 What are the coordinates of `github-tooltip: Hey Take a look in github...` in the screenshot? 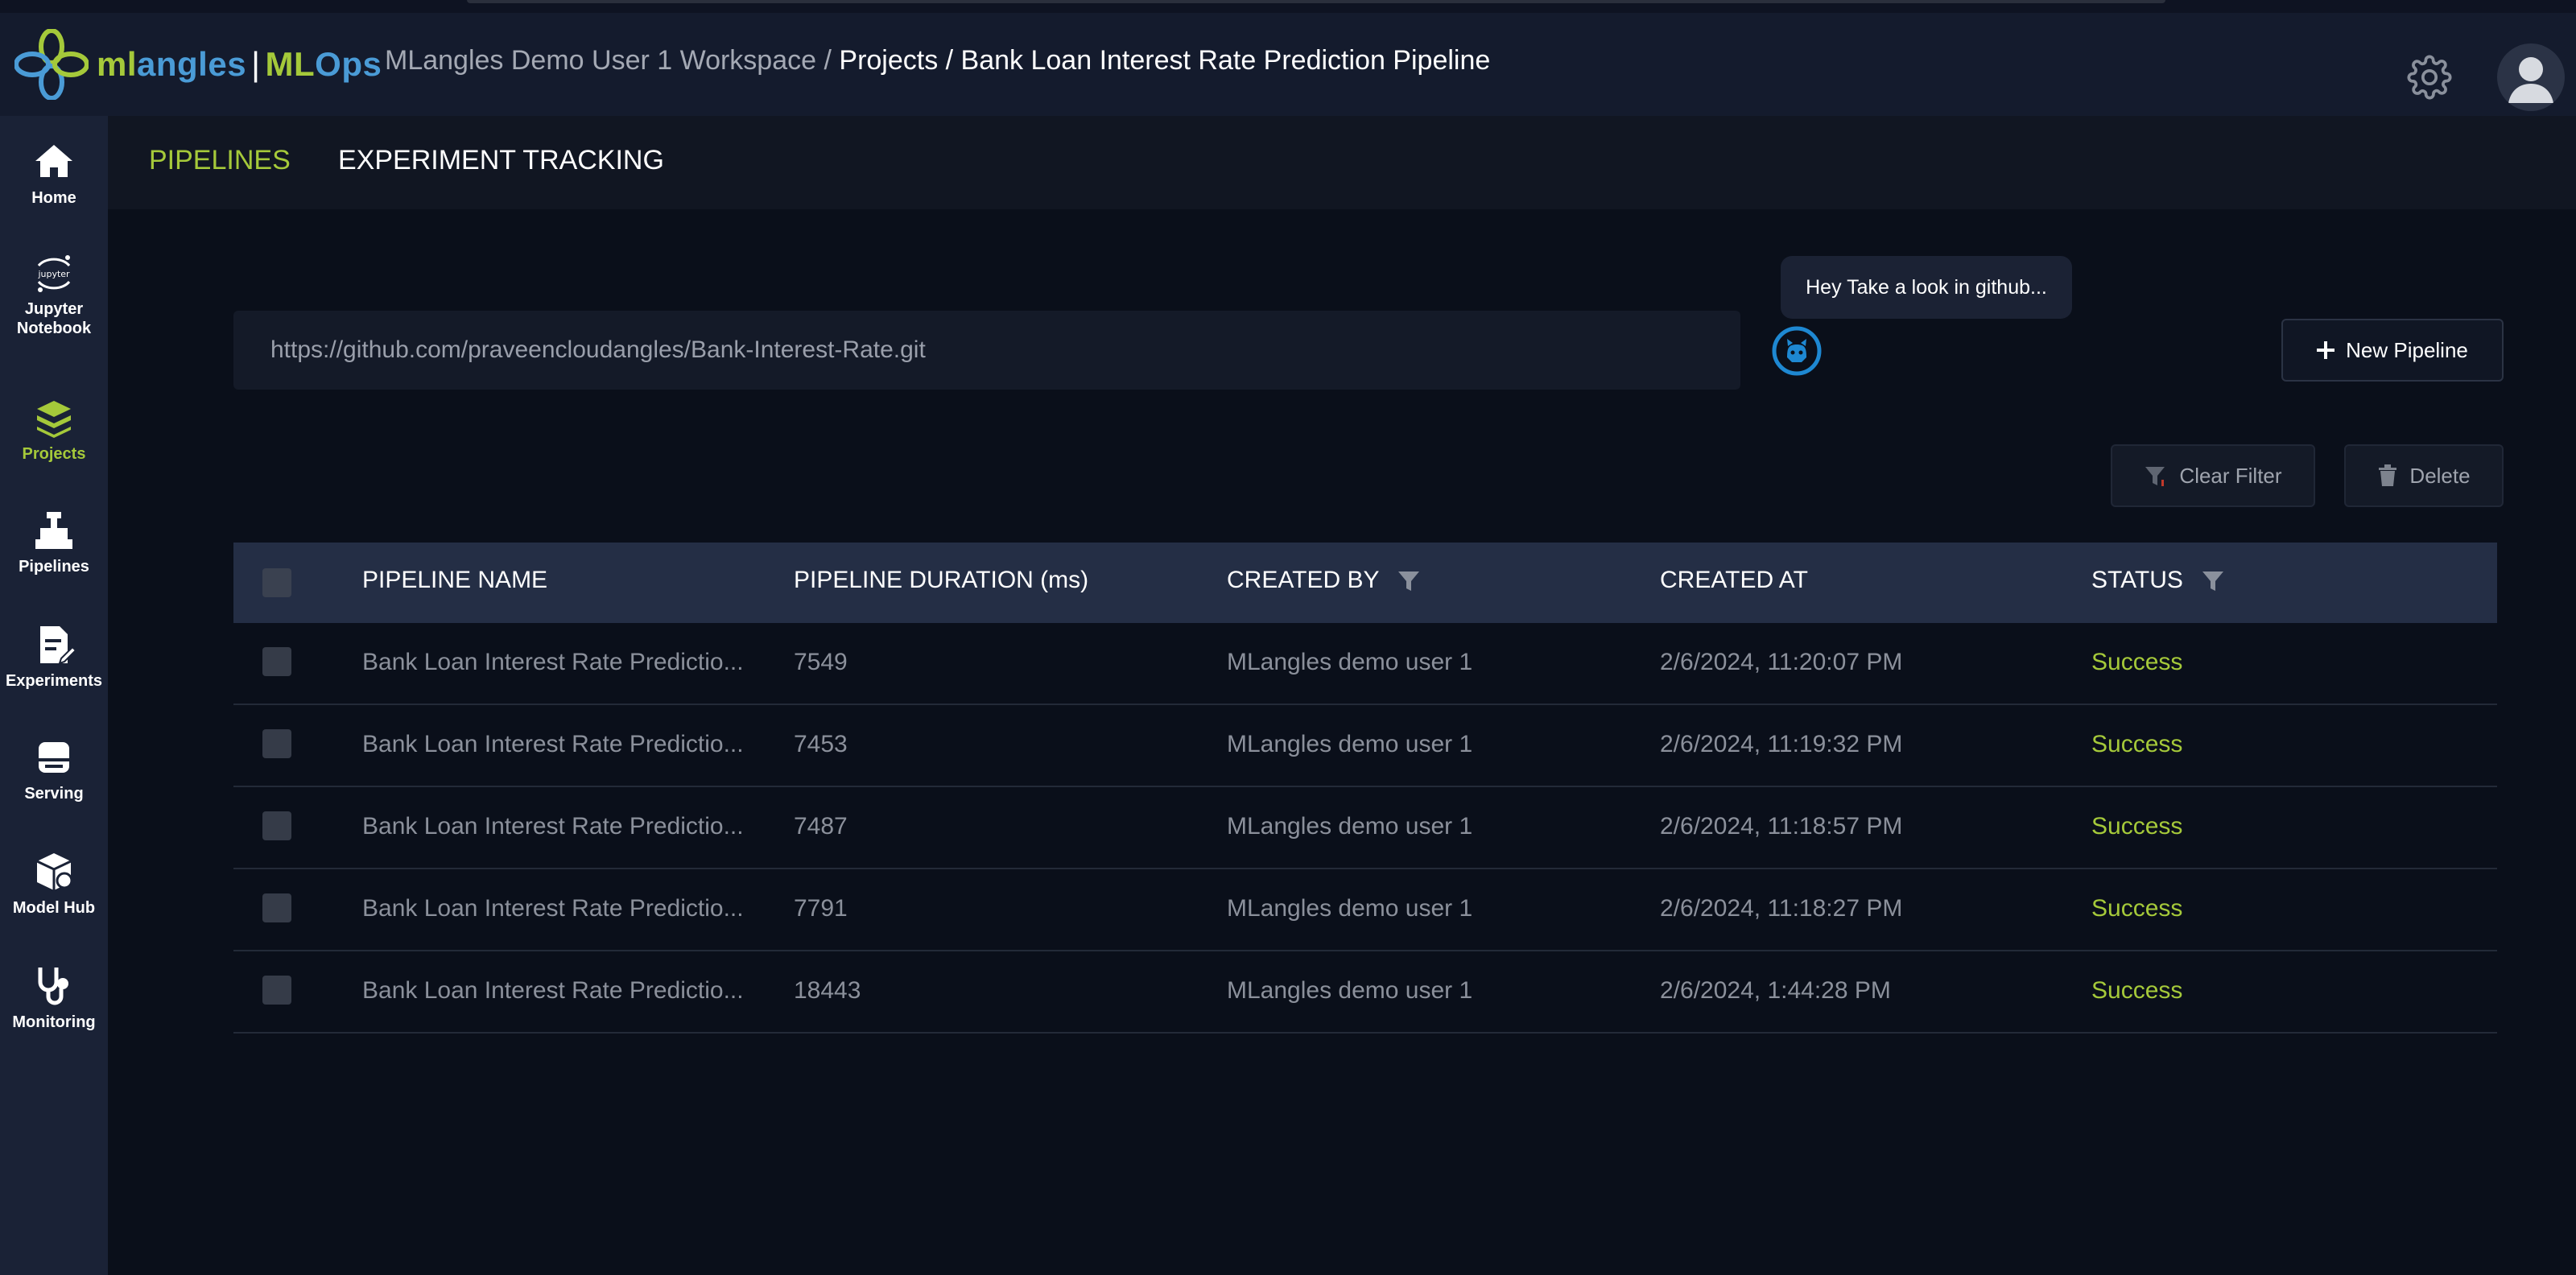 It's located at (1927, 287).